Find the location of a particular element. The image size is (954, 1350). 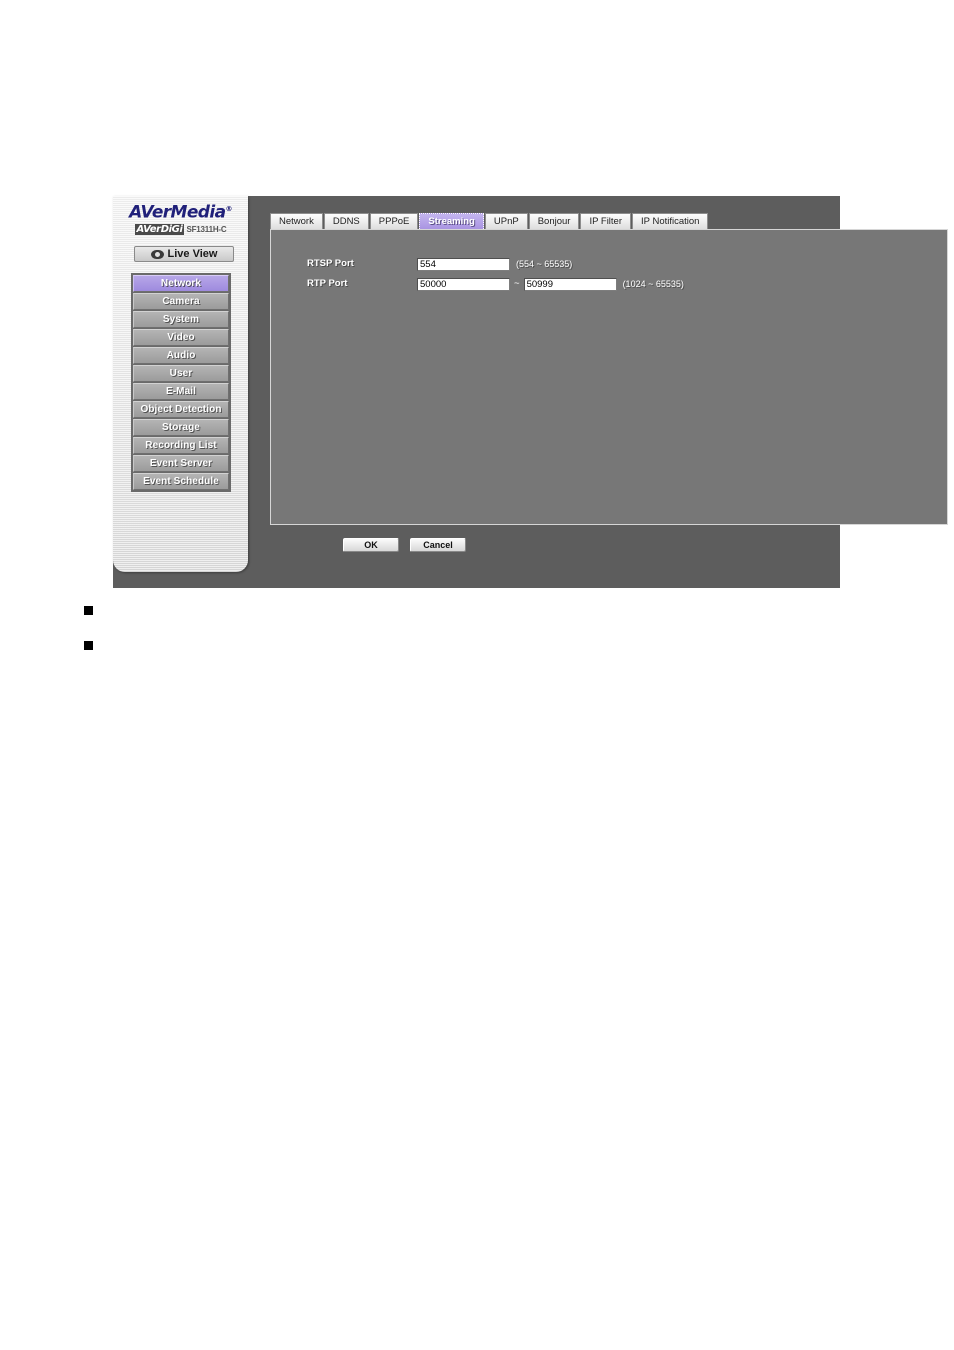

tab-network: Network is located at coordinates (296, 221).